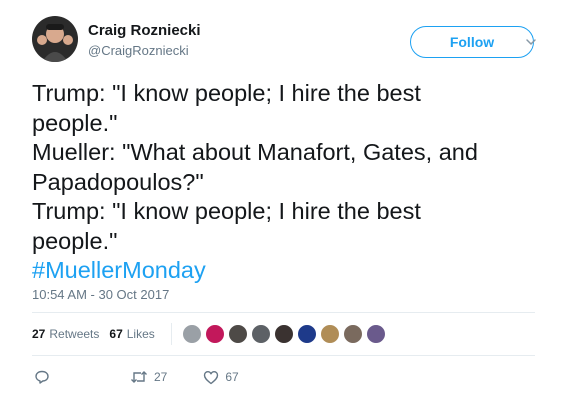 Image resolution: width=567 pixels, height=401 pixels. I want to click on retweet-icon, so click(139, 377).